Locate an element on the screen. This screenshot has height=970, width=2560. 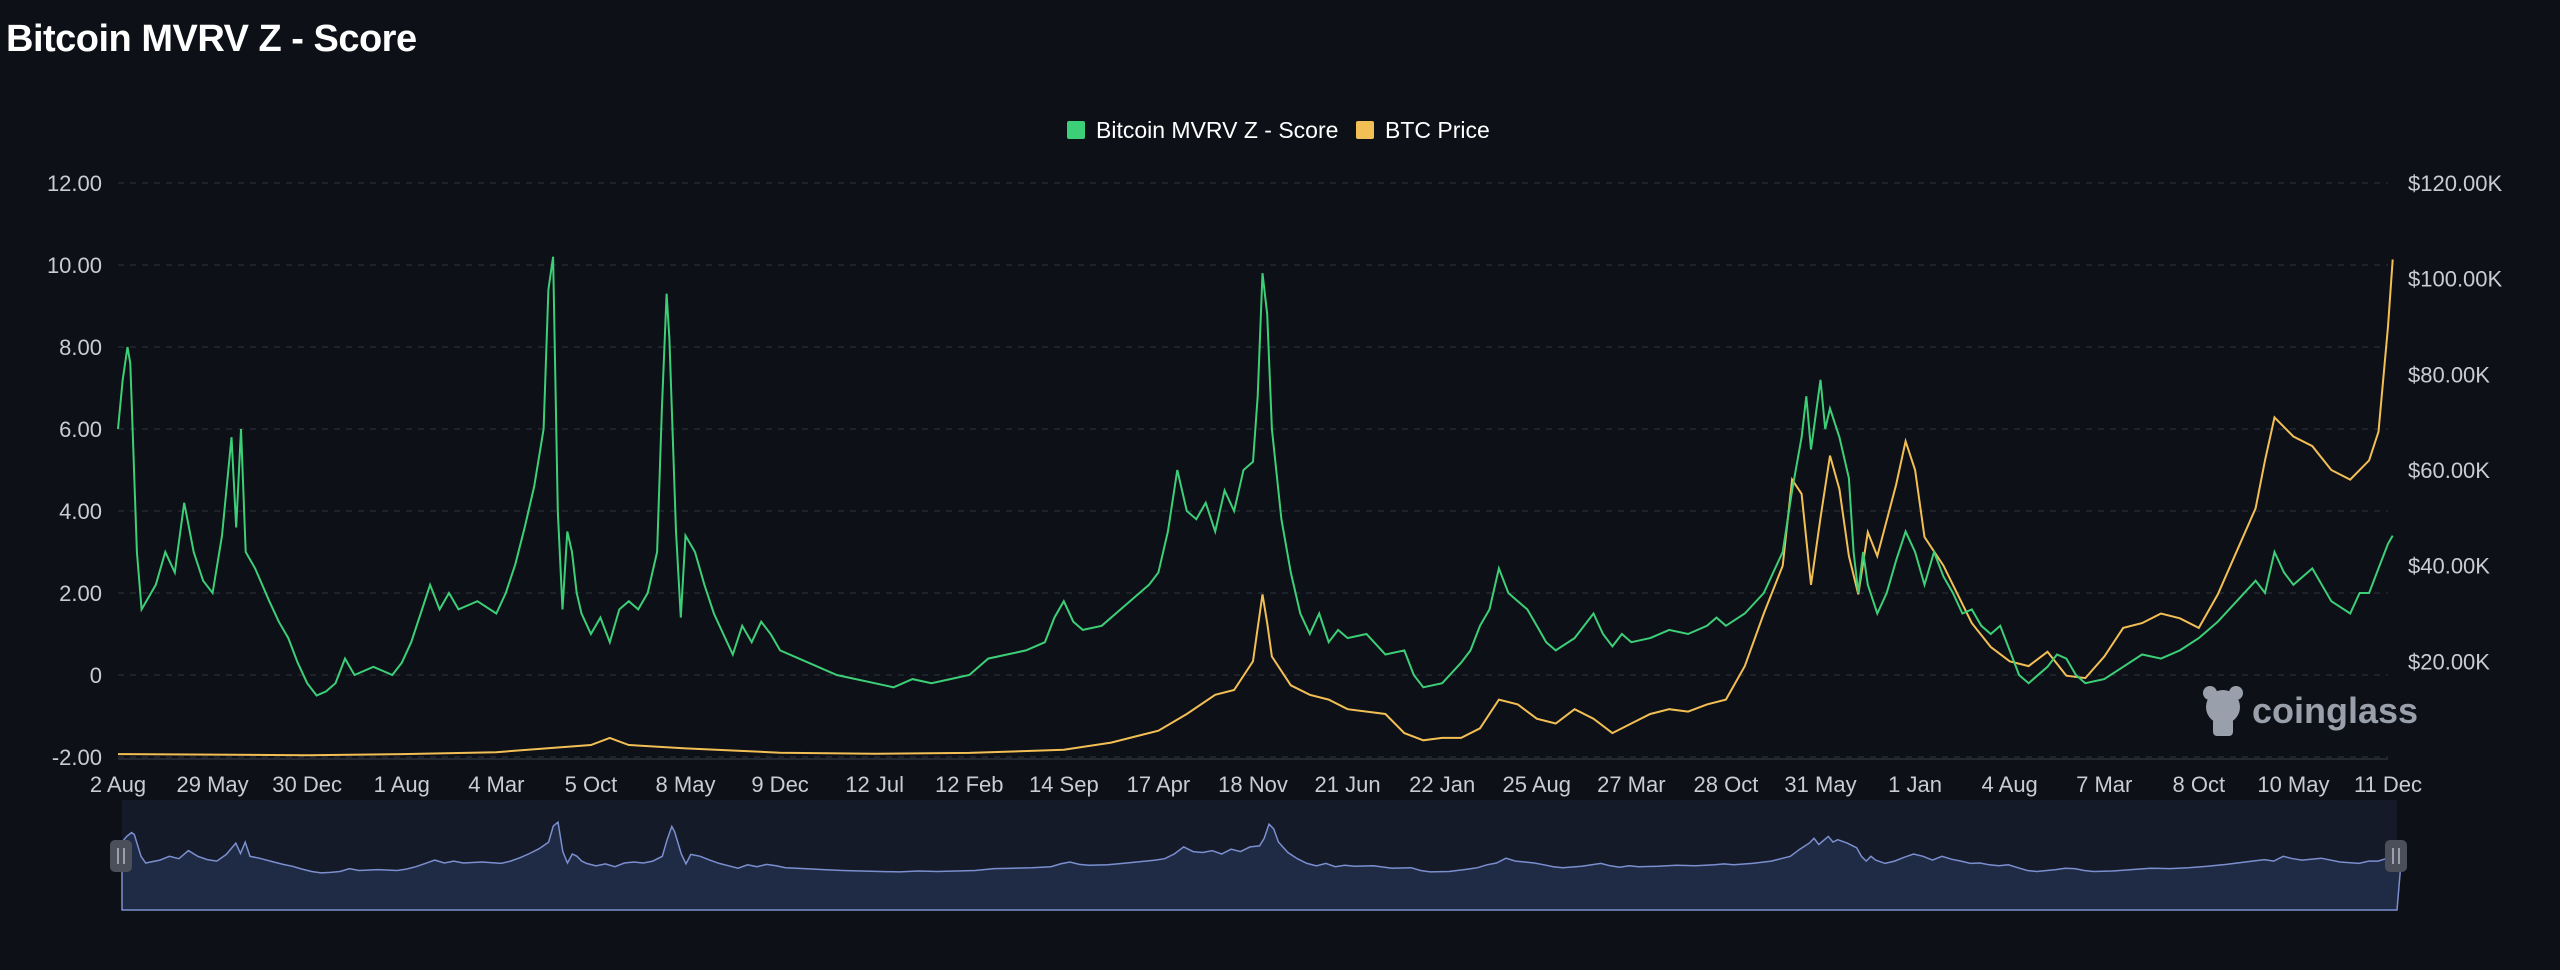
y-right-tick-label: $80.00K is located at coordinates (2449, 374).